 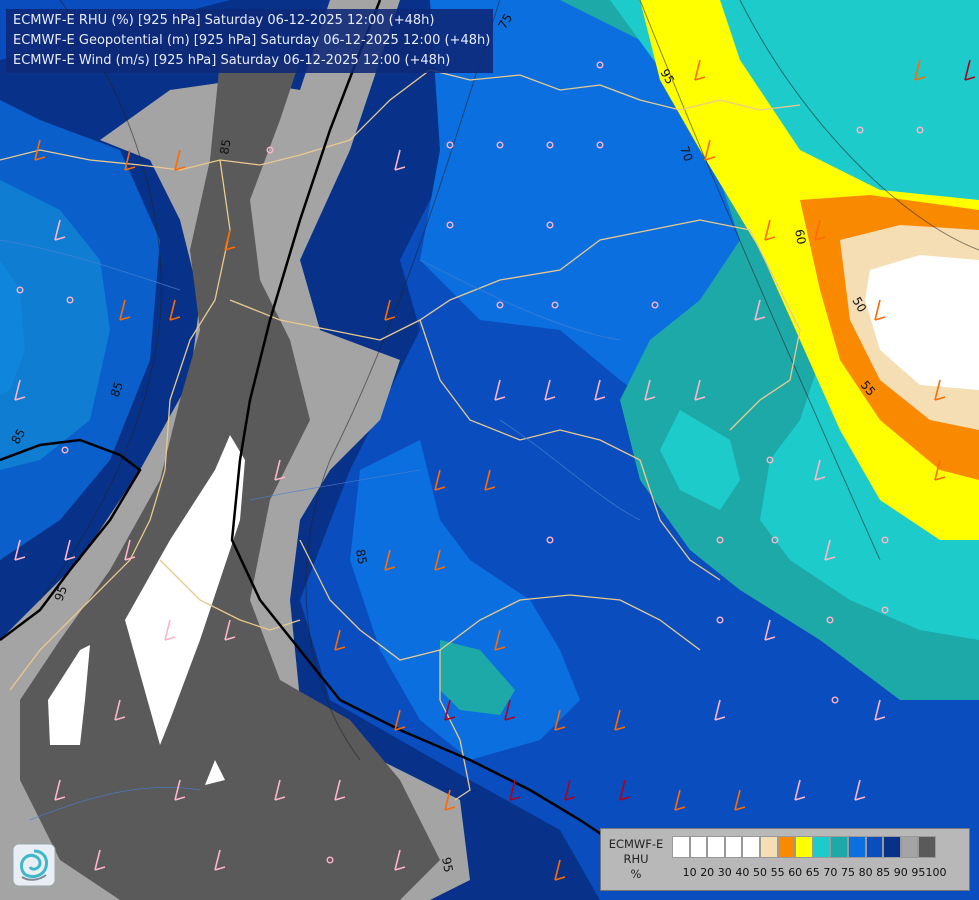 What do you see at coordinates (707, 872) in the screenshot?
I see `legend-tick: 20` at bounding box center [707, 872].